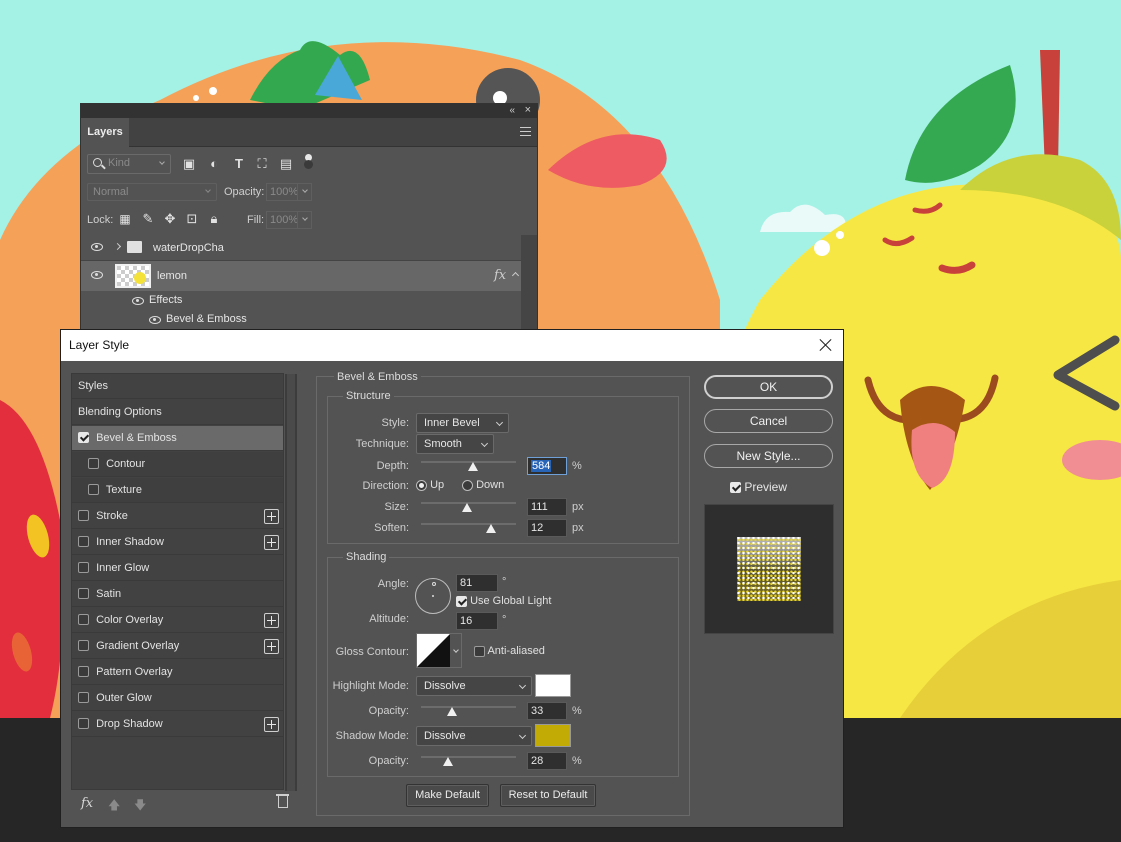  What do you see at coordinates (548, 795) in the screenshot?
I see `reset-to-default-button: Reset to Default` at bounding box center [548, 795].